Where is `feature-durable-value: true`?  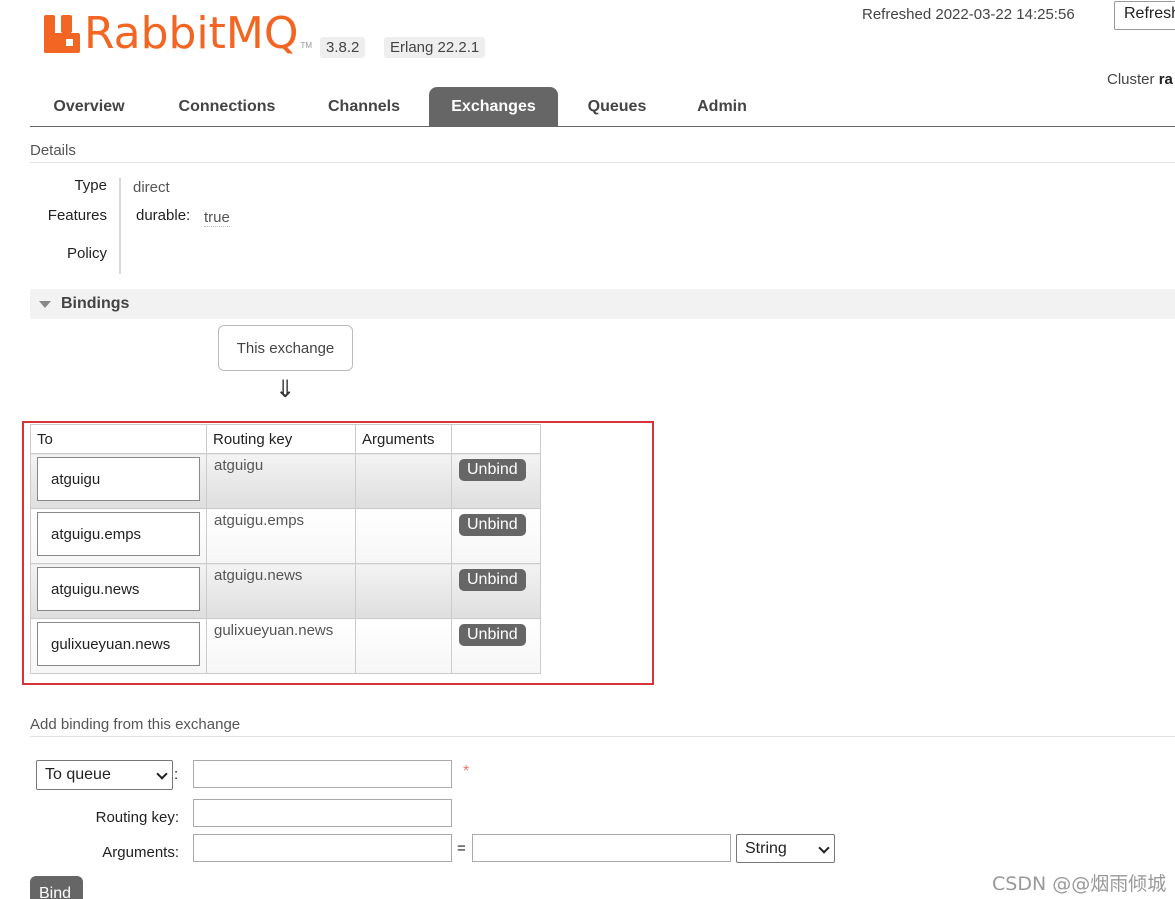
feature-durable-value: true is located at coordinates (217, 218).